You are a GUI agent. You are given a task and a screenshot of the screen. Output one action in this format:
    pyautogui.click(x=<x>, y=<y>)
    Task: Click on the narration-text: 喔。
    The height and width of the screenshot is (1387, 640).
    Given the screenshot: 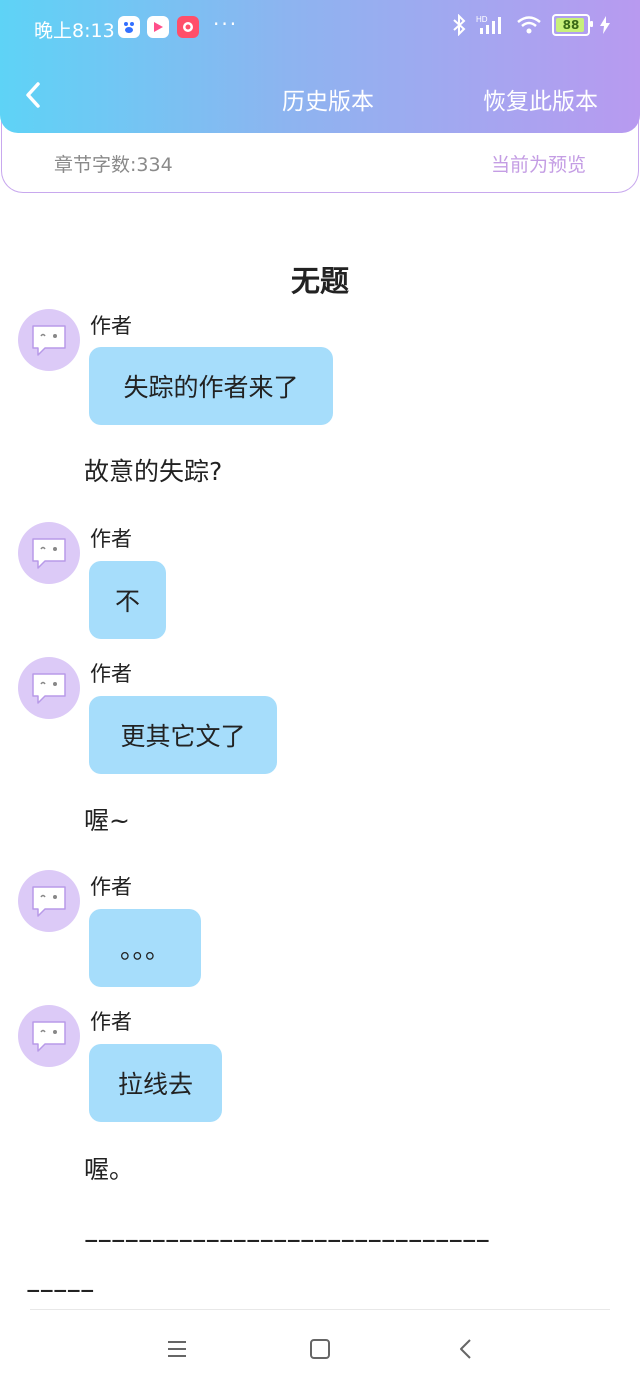 What is the action you would take?
    pyautogui.click(x=109, y=1169)
    